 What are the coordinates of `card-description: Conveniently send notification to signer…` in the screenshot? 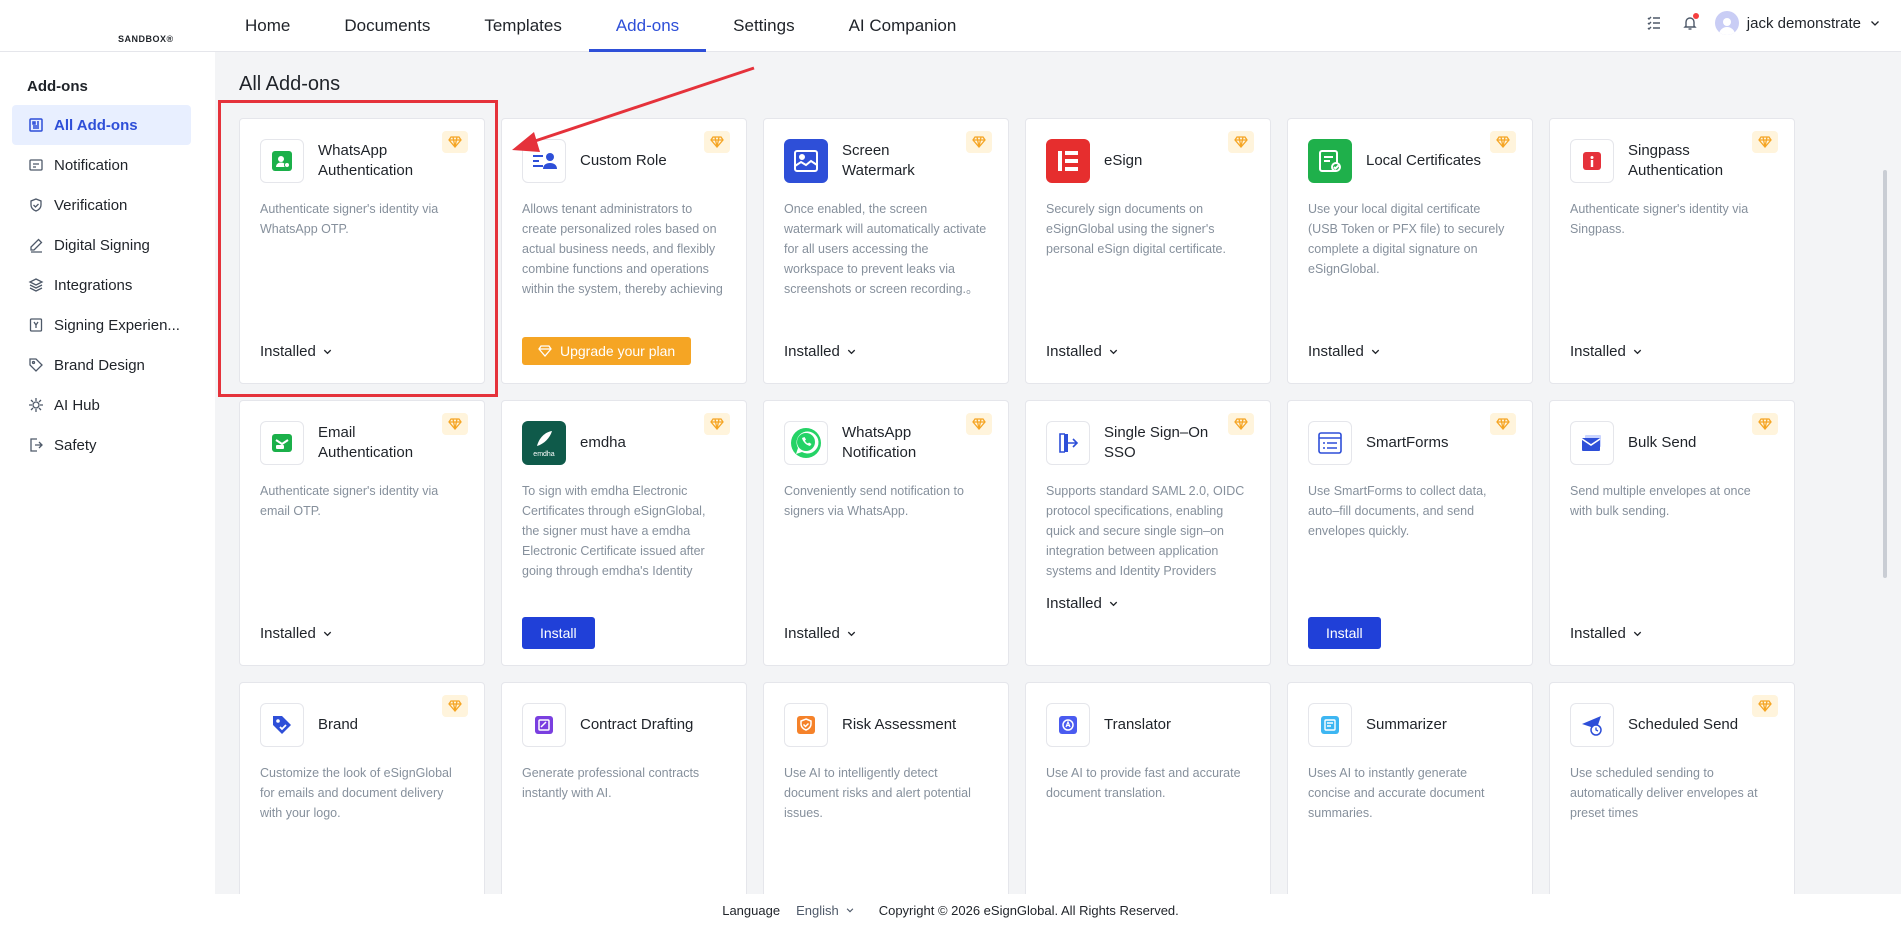 It's located at (874, 501).